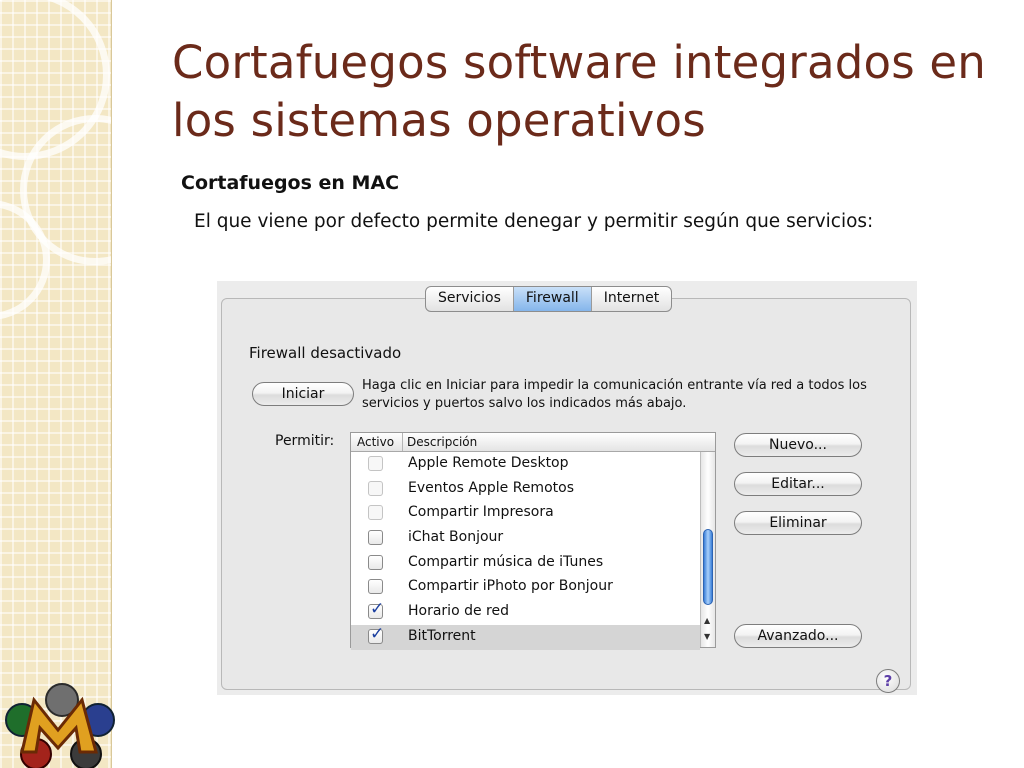  I want to click on firewall-status: Firewall desactivado, so click(325, 353).